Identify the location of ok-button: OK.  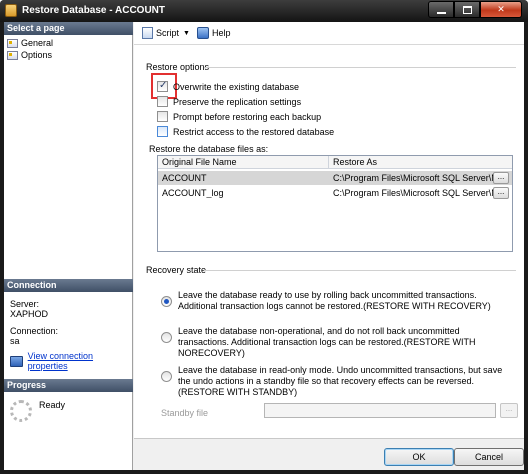
(419, 457).